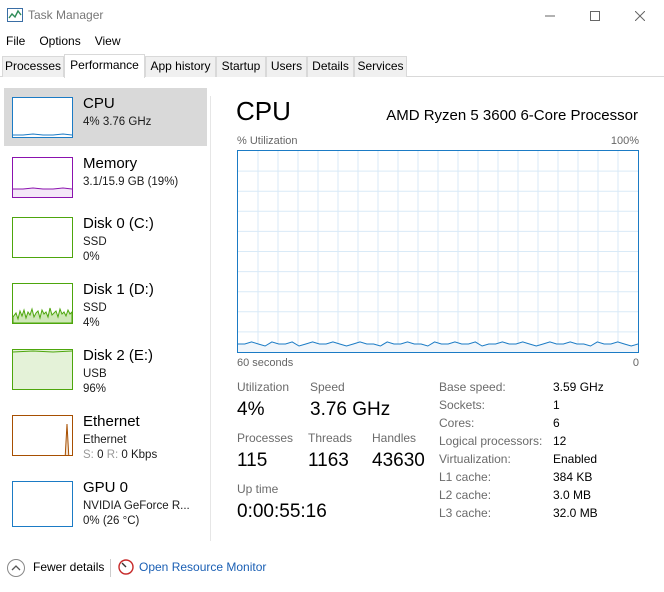  I want to click on sidebar-item-disk-0: Disk 0 (C:) SSD 0%, so click(105, 237).